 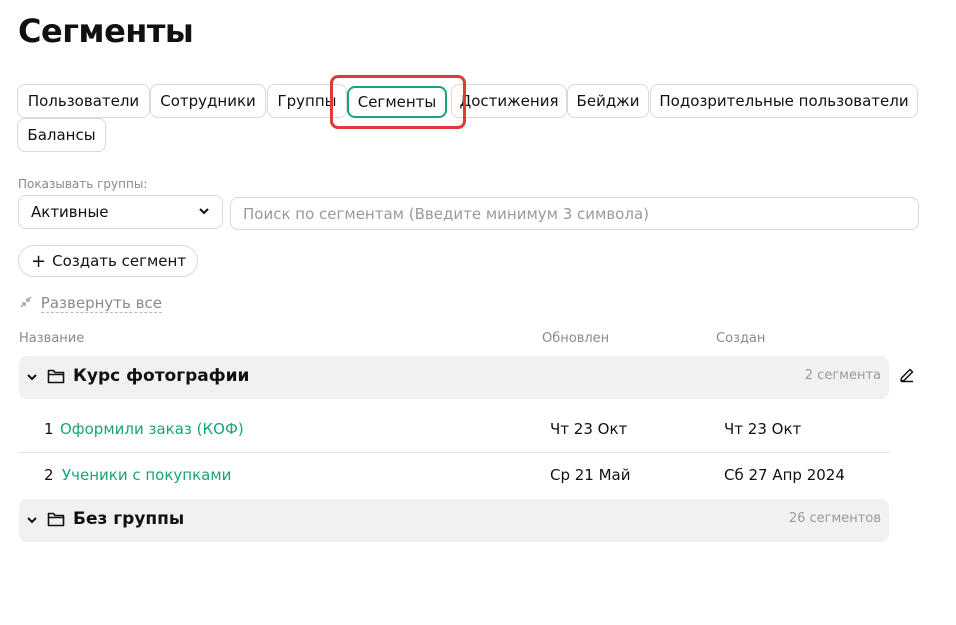 What do you see at coordinates (101, 303) in the screenshot?
I see `expand-all-label: Развернуть все` at bounding box center [101, 303].